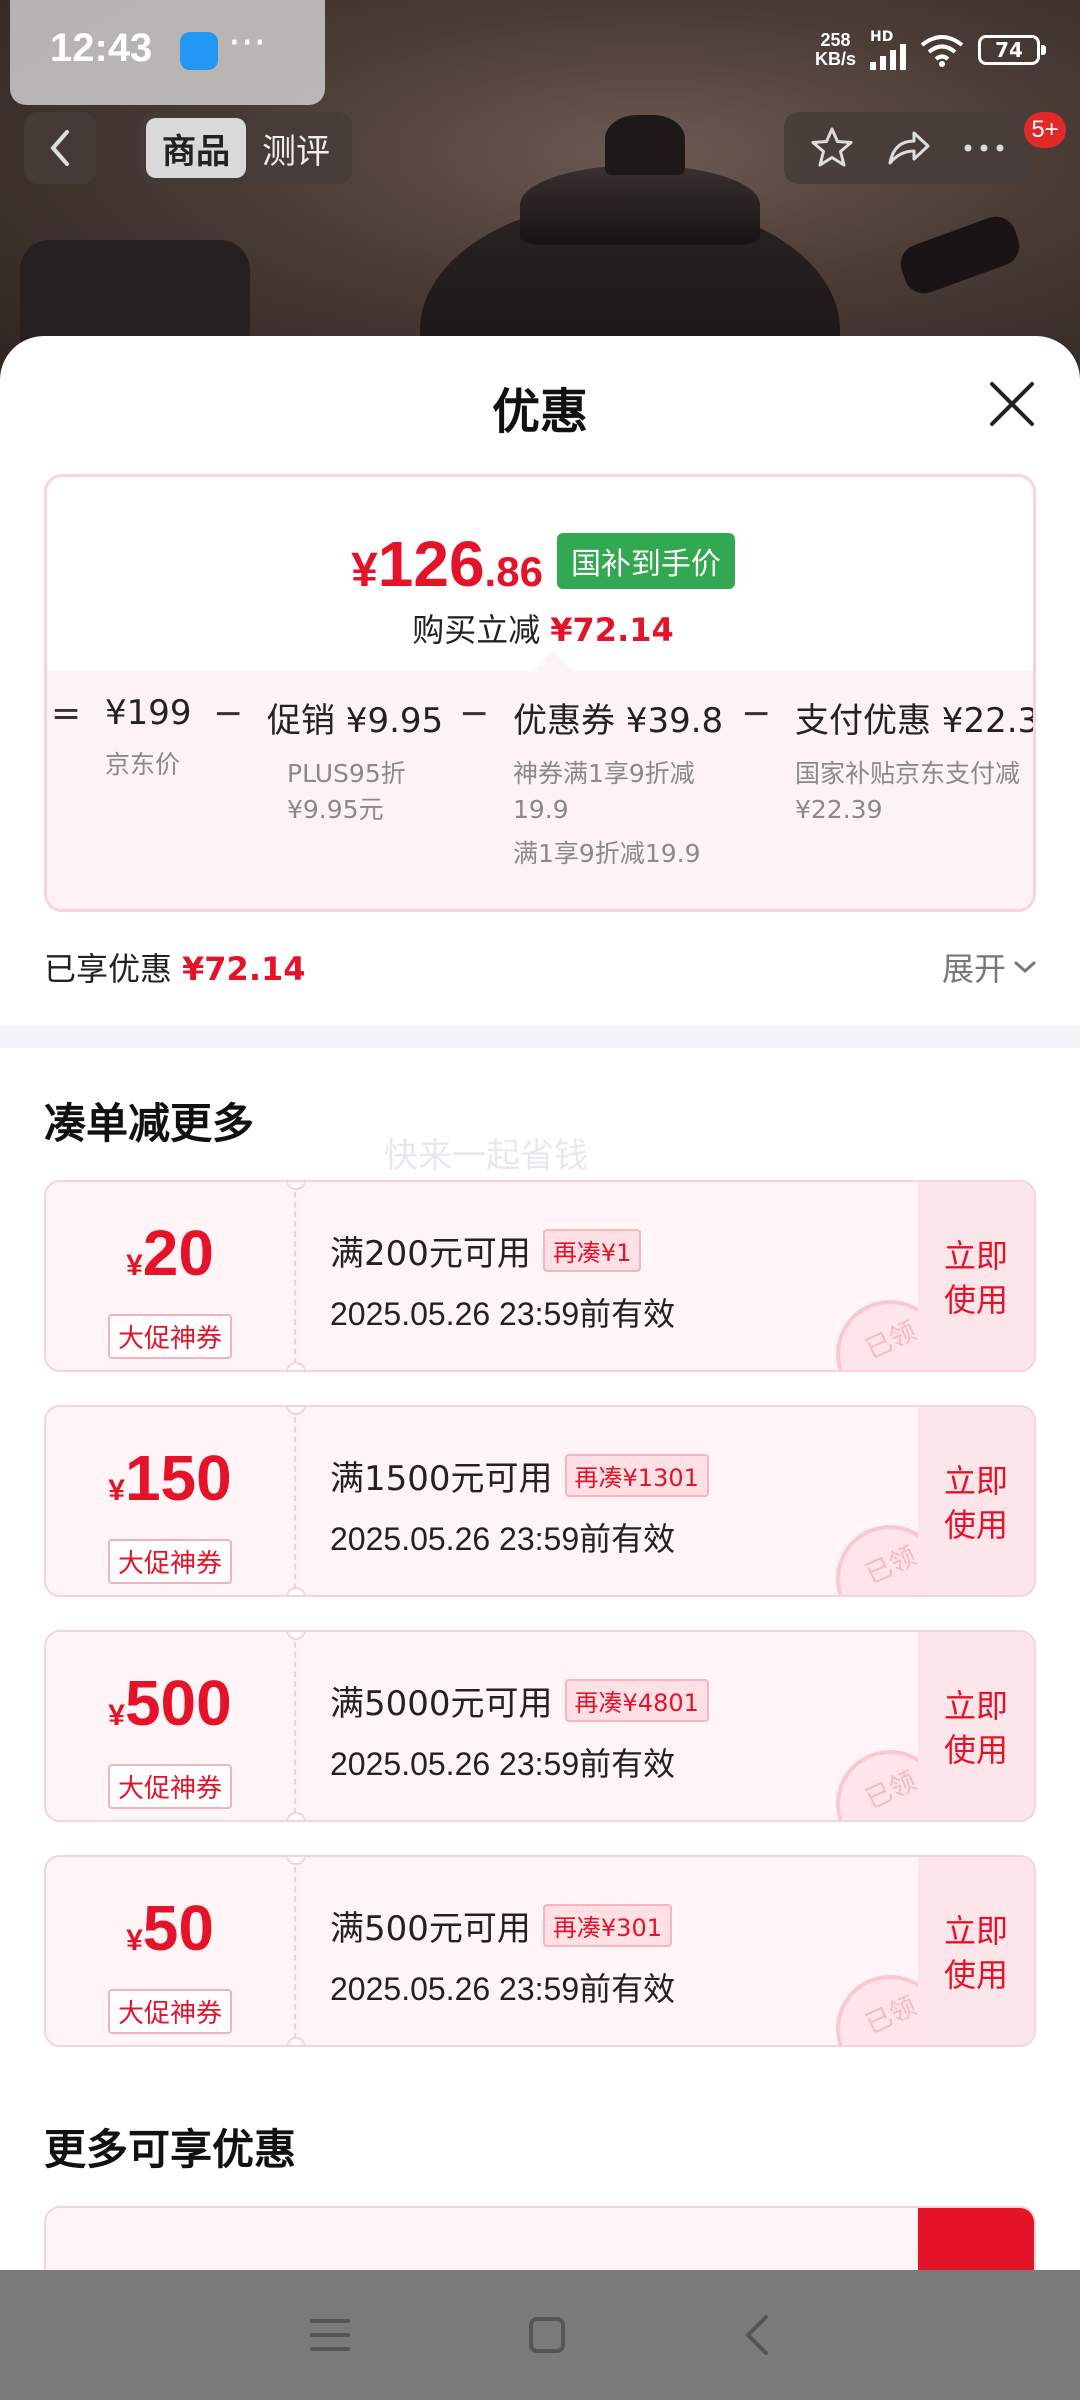  What do you see at coordinates (1012, 50) in the screenshot?
I see `battery-icon: 74` at bounding box center [1012, 50].